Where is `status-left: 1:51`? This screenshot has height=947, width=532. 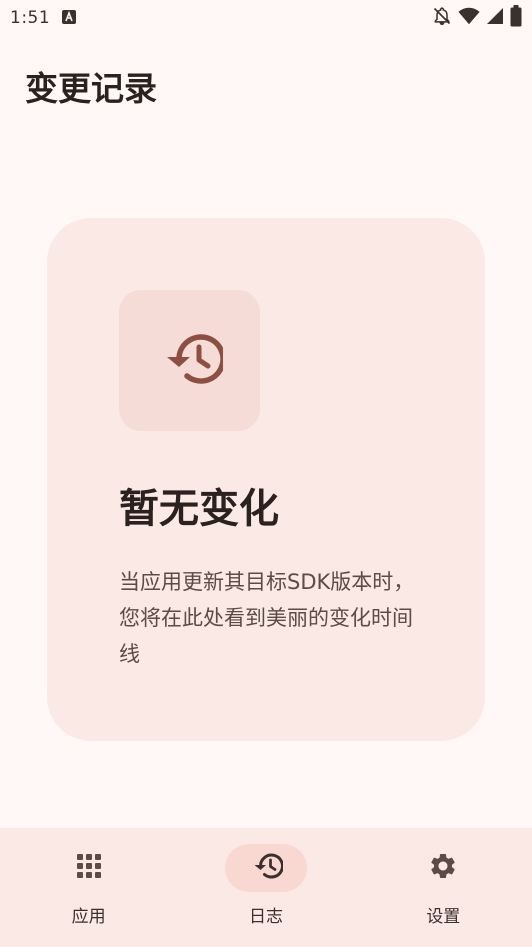 status-left: 1:51 is located at coordinates (43, 18).